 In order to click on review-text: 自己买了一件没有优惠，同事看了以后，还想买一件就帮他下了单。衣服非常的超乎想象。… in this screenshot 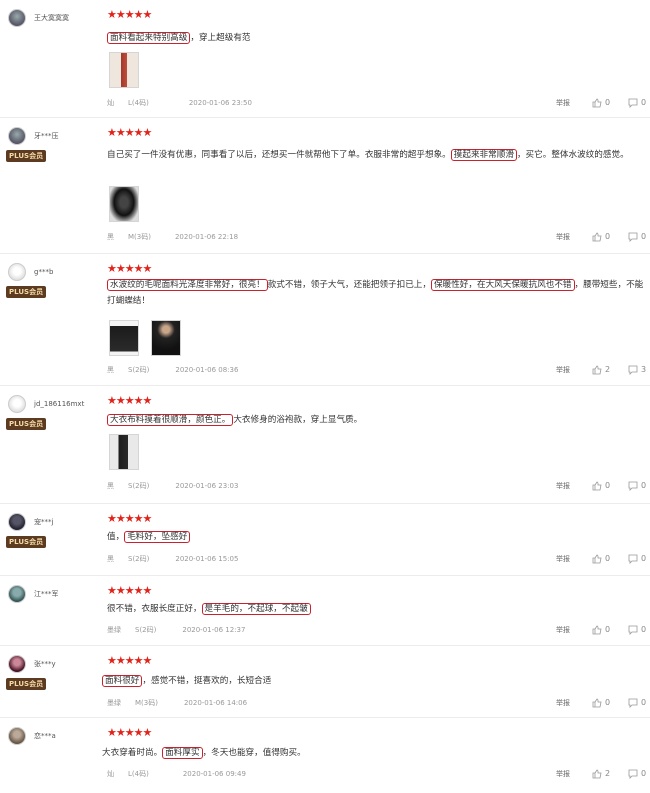, I will do `click(376, 155)`.